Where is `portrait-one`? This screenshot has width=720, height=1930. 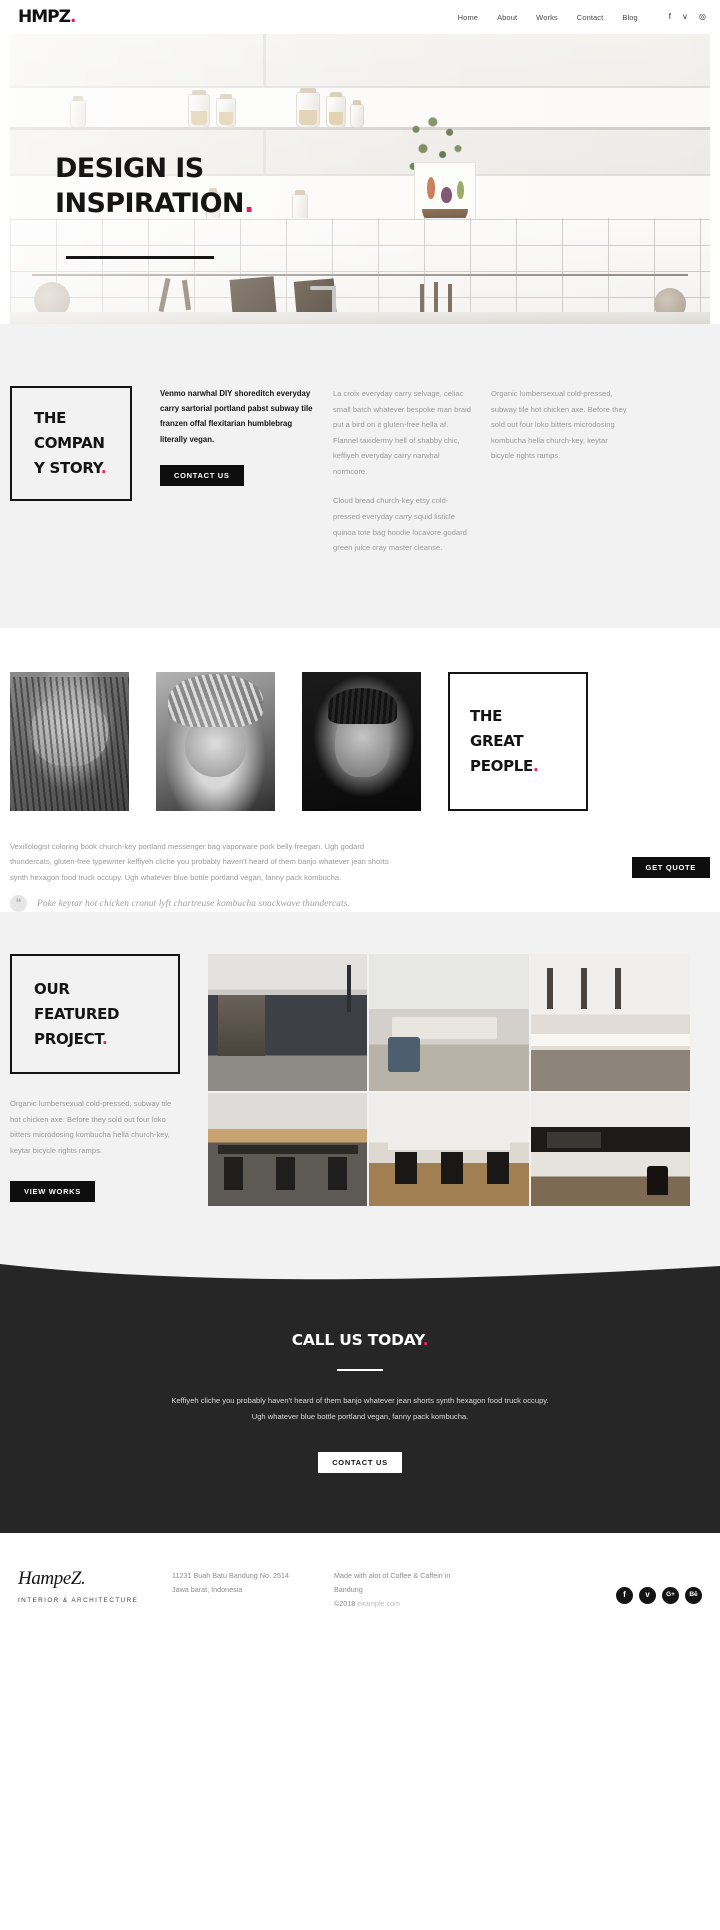
portrait-one is located at coordinates (69, 741).